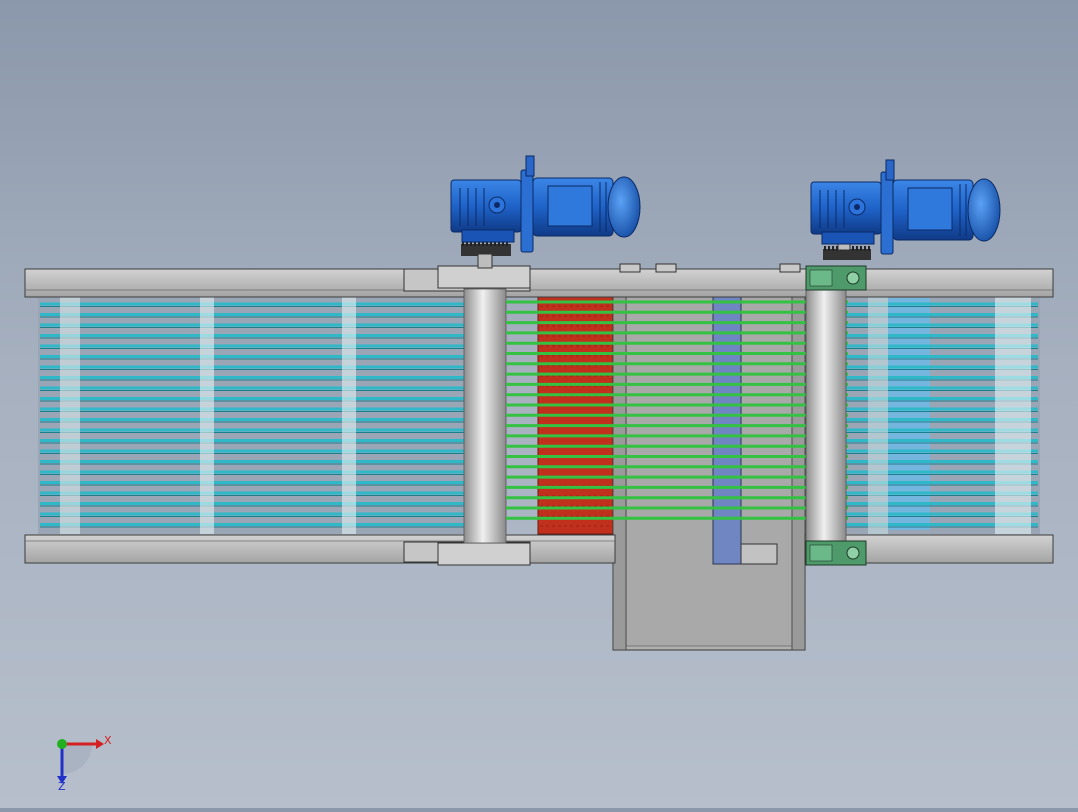 The height and width of the screenshot is (812, 1078). Describe the element at coordinates (759, 554) in the screenshot. I see `slot-bottom-bracket` at that location.